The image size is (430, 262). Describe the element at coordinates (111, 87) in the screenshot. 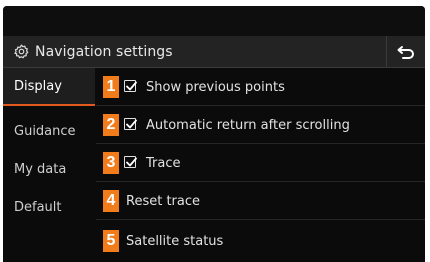

I see `number-badge: 1` at that location.